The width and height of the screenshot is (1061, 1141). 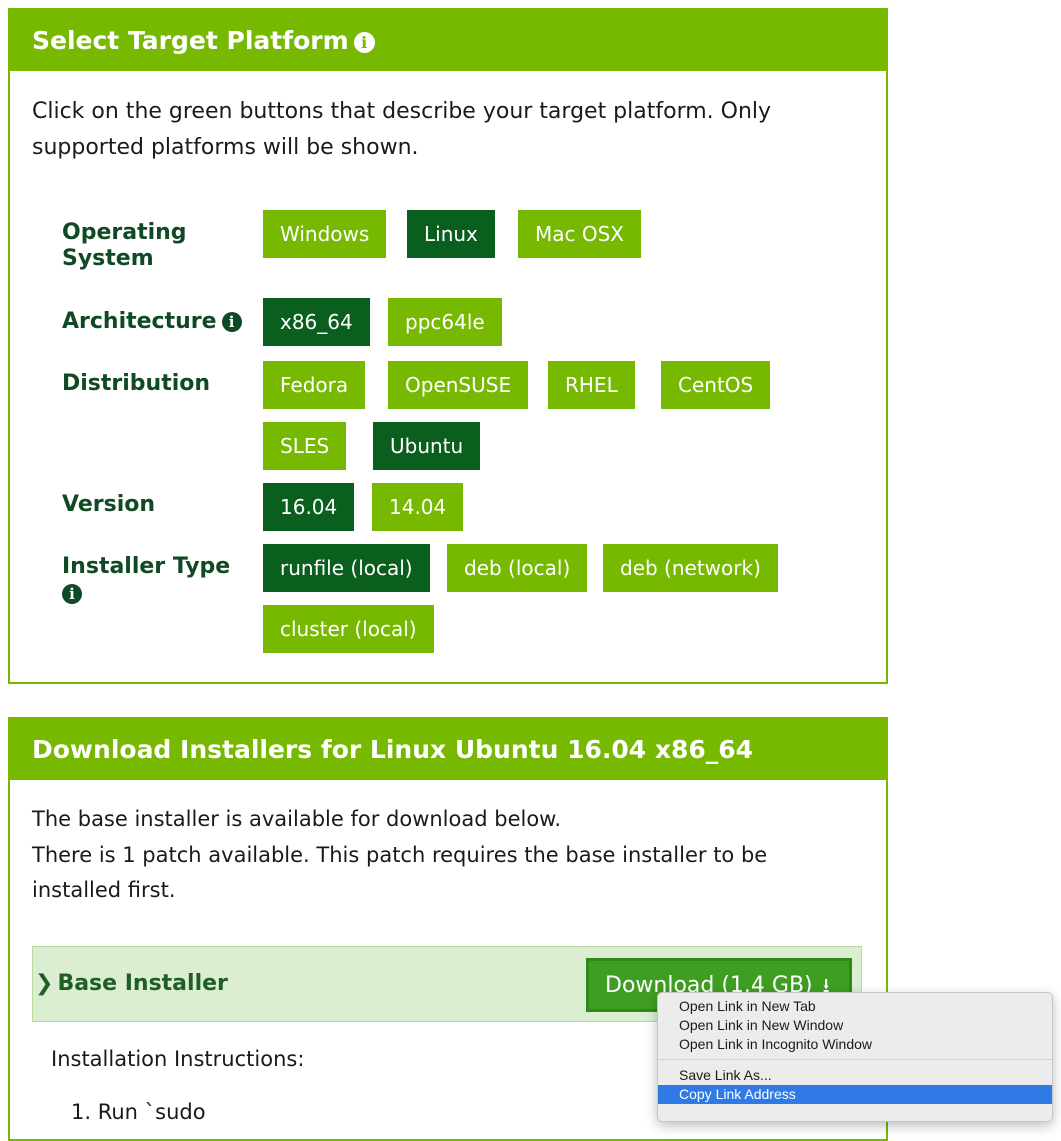 I want to click on architecture-label: Architecture i, so click(x=157, y=322).